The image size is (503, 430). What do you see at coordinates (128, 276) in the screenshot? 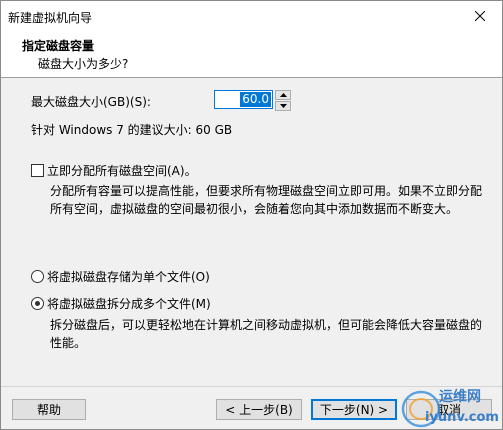
I see `single-file-label: 将虚拟磁盘存储为单个文件(O)` at bounding box center [128, 276].